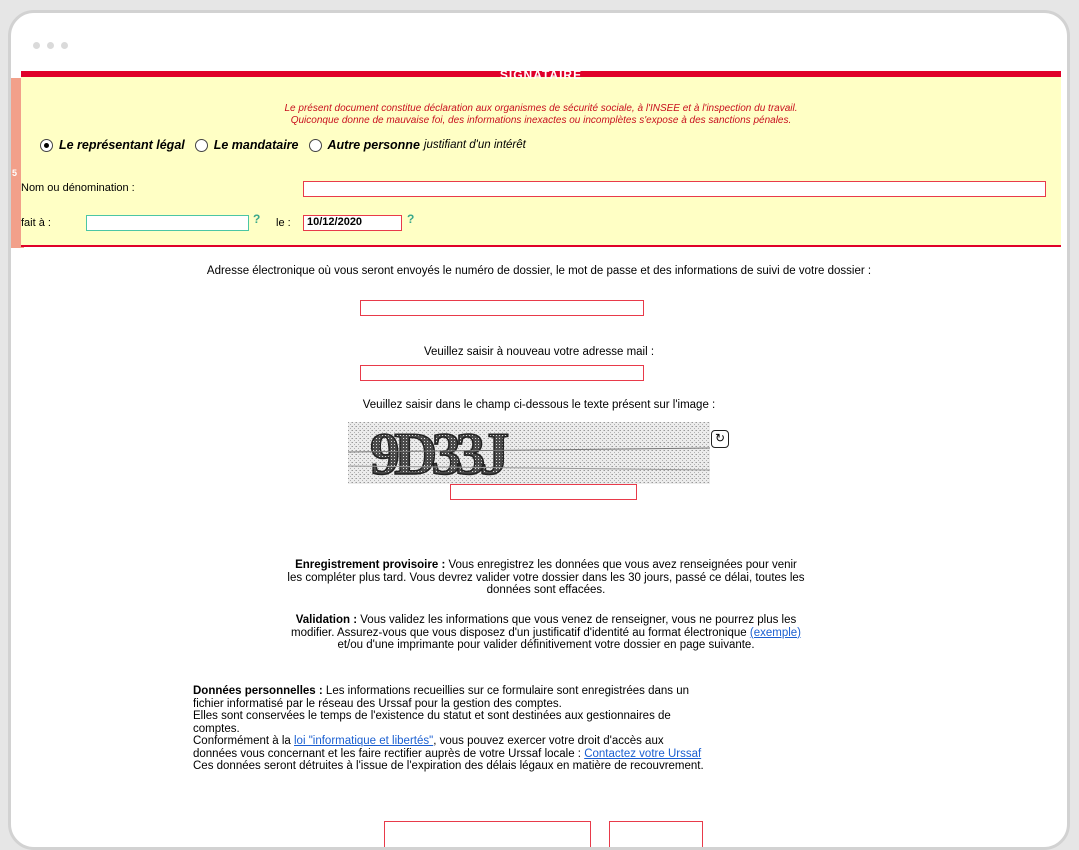 This screenshot has height=850, width=1079. I want to click on date-field: 10/12/2020, so click(352, 223).